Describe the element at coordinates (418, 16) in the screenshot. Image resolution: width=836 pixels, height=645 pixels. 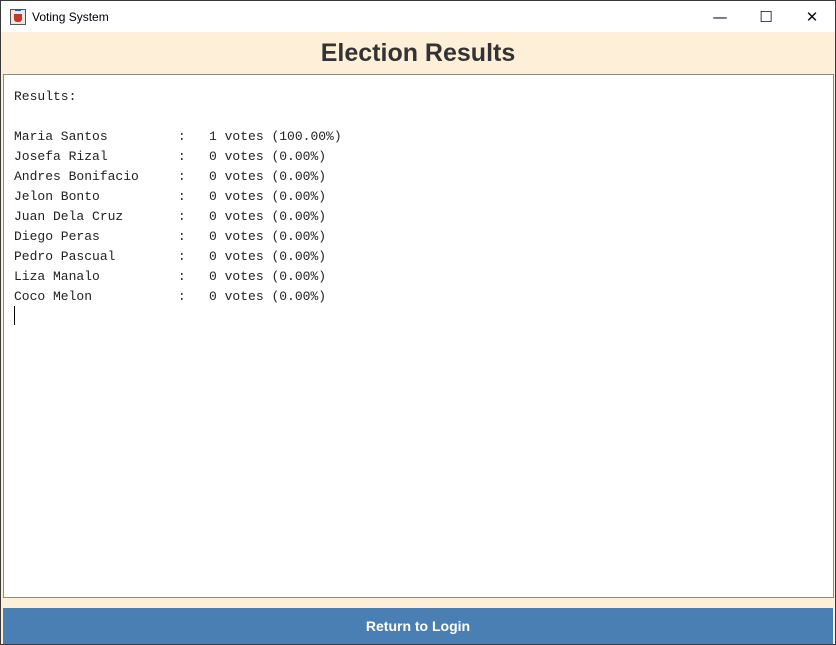
I see `title-bar: Voting System — ☐ ✕` at that location.